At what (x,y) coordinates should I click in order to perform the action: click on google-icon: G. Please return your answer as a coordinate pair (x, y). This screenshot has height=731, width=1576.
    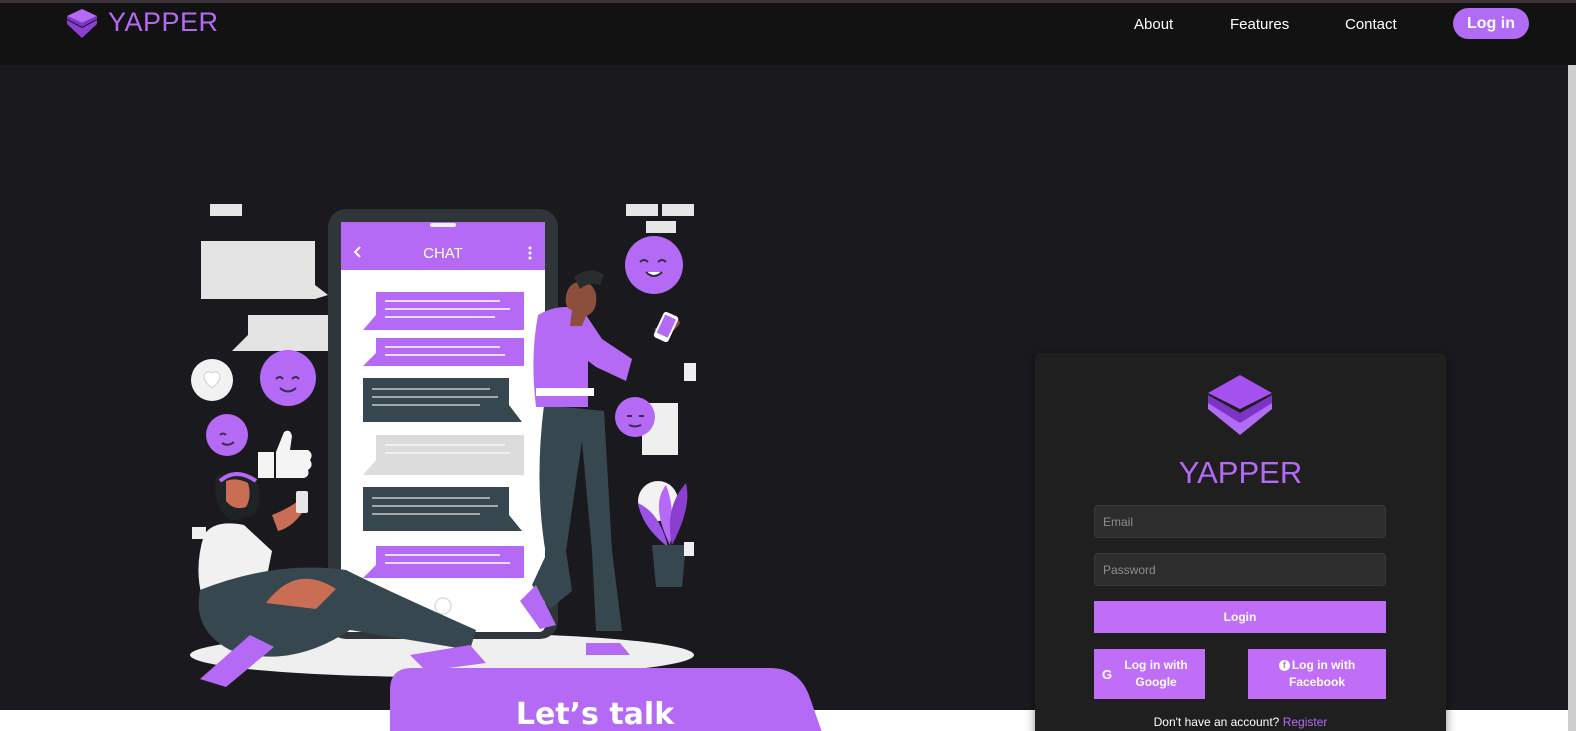
    Looking at the image, I should click on (1107, 674).